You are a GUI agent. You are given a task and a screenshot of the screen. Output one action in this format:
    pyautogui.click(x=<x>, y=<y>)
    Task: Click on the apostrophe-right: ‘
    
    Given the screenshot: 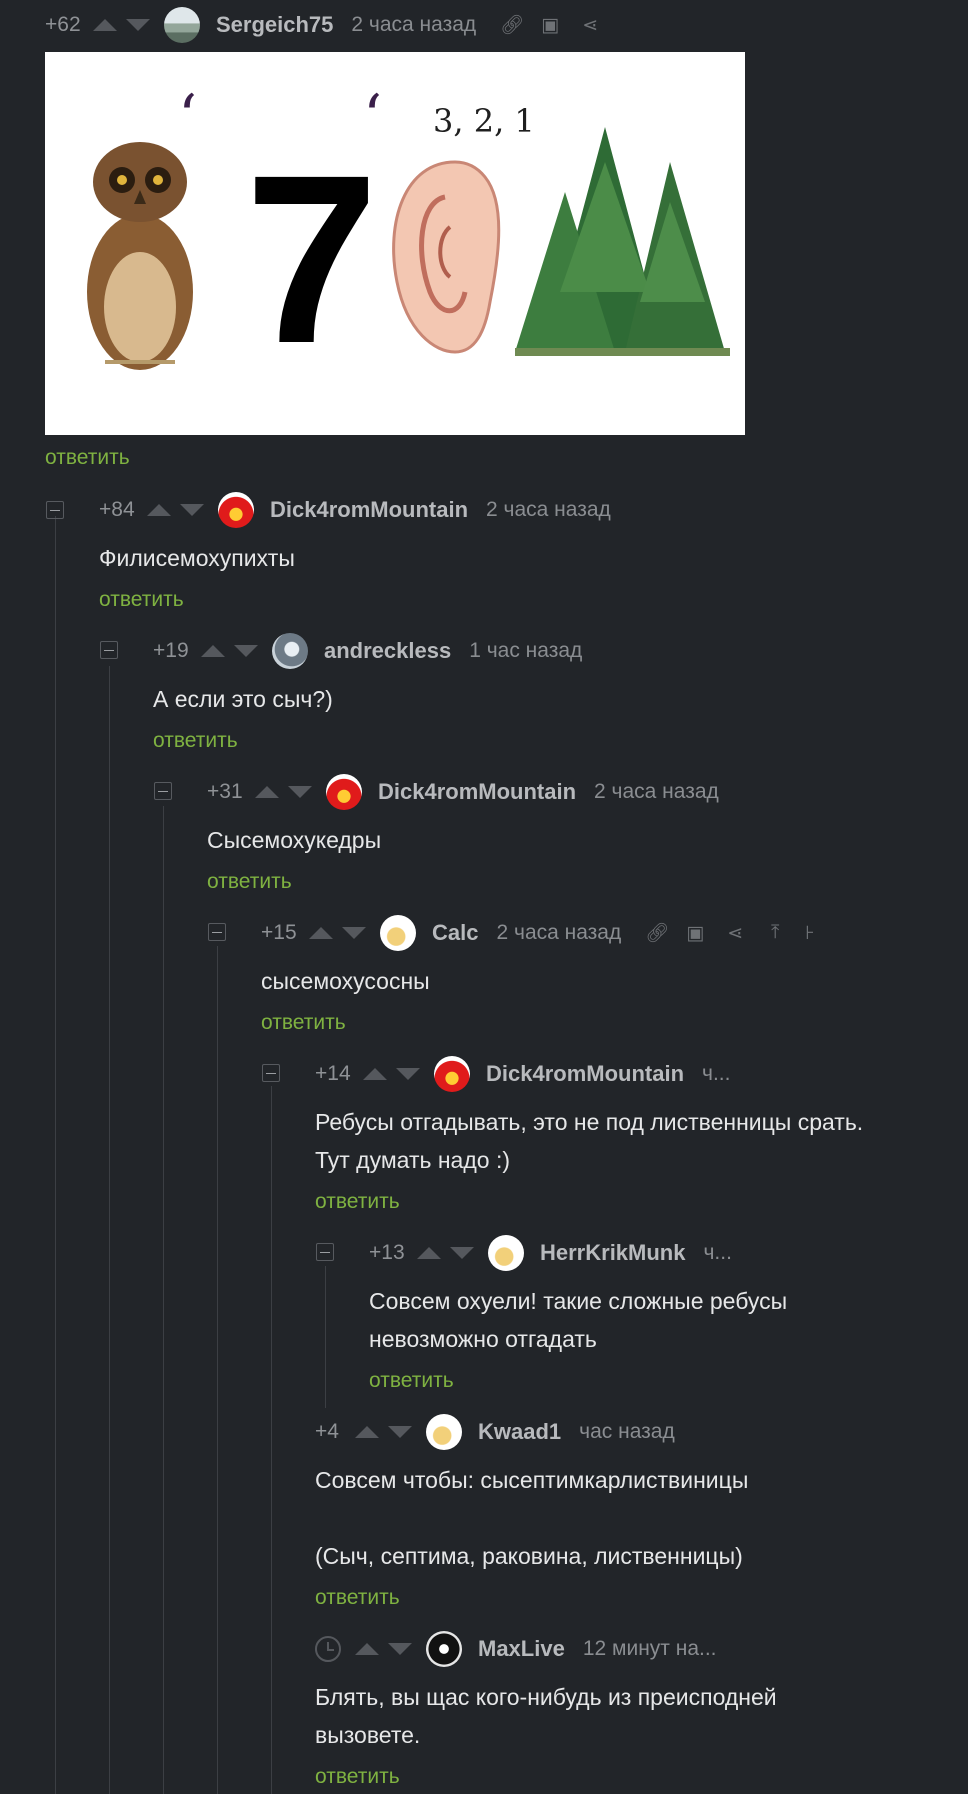 What is the action you would take?
    pyautogui.click(x=372, y=117)
    